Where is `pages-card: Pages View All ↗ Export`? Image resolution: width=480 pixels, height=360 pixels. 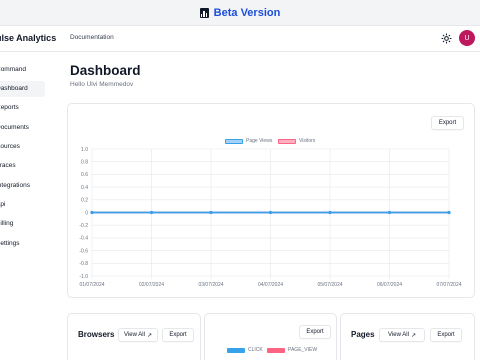
pages-card: Pages View All ↗ Export is located at coordinates (407, 336).